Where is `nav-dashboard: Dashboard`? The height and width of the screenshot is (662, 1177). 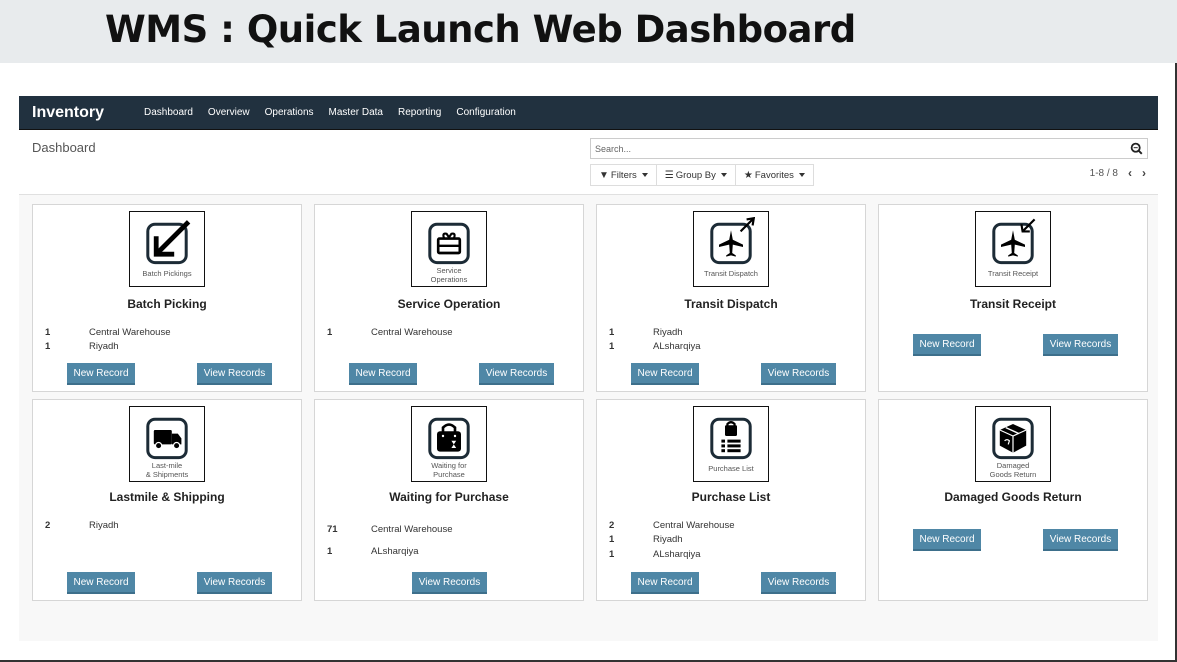 nav-dashboard: Dashboard is located at coordinates (168, 112).